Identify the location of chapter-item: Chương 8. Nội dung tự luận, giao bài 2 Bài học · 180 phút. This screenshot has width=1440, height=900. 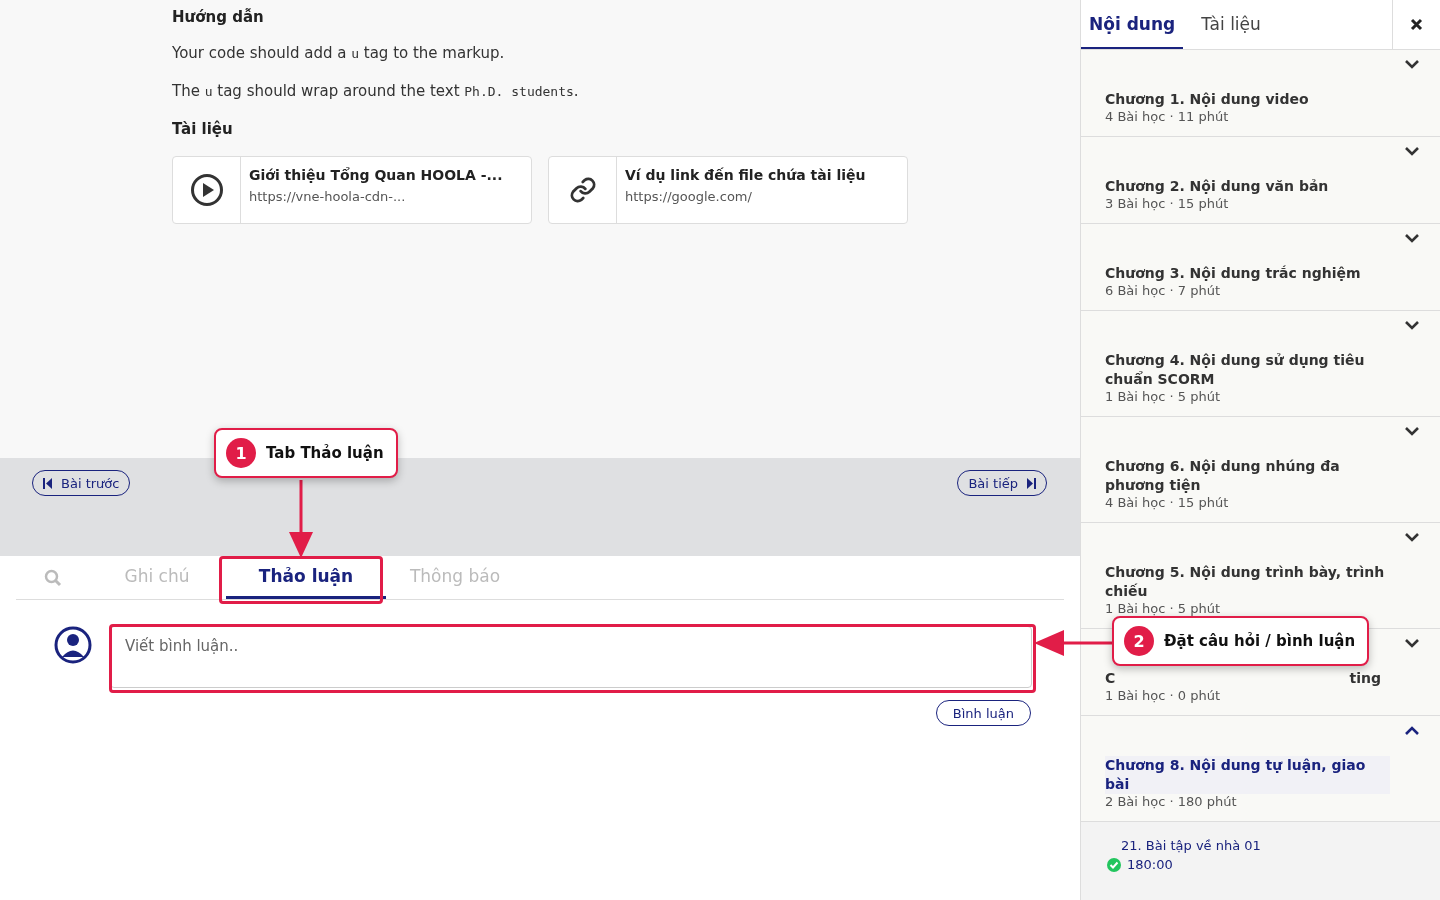
(1260, 769).